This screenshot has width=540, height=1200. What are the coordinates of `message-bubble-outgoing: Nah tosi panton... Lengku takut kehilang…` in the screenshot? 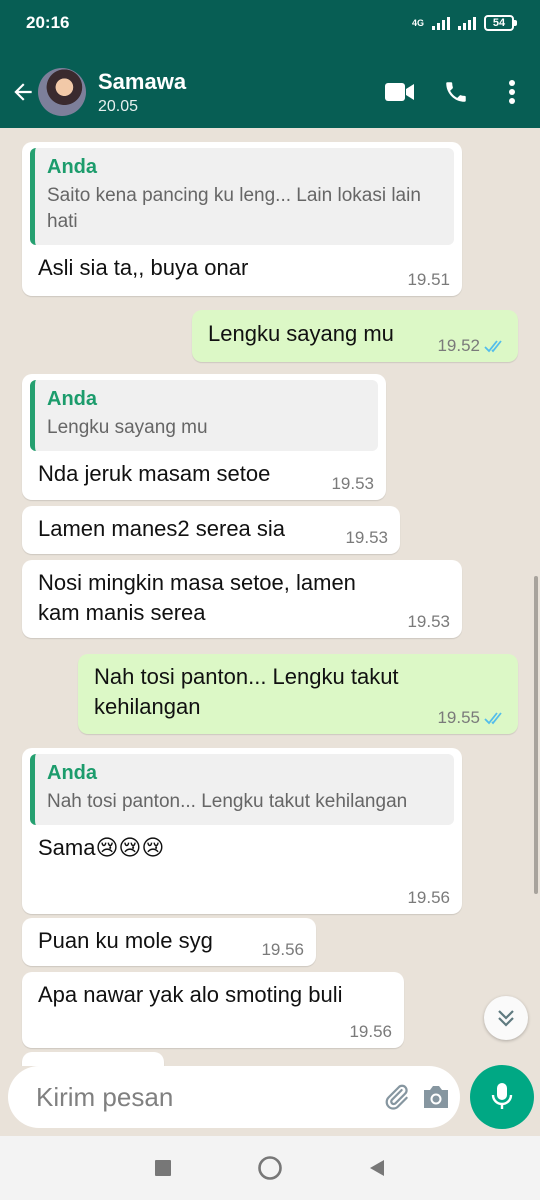 It's located at (298, 694).